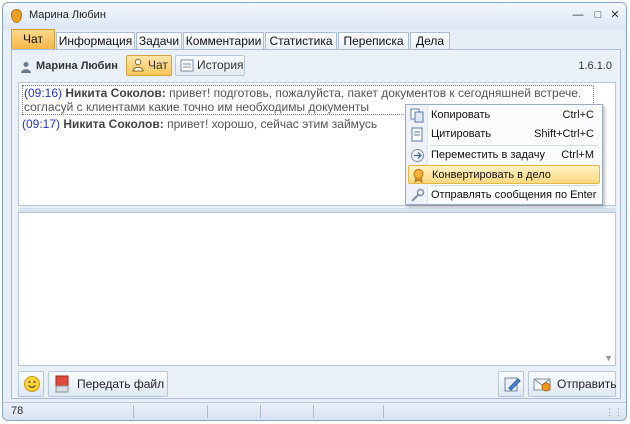  What do you see at coordinates (461, 115) in the screenshot?
I see `menu-label: Копировать` at bounding box center [461, 115].